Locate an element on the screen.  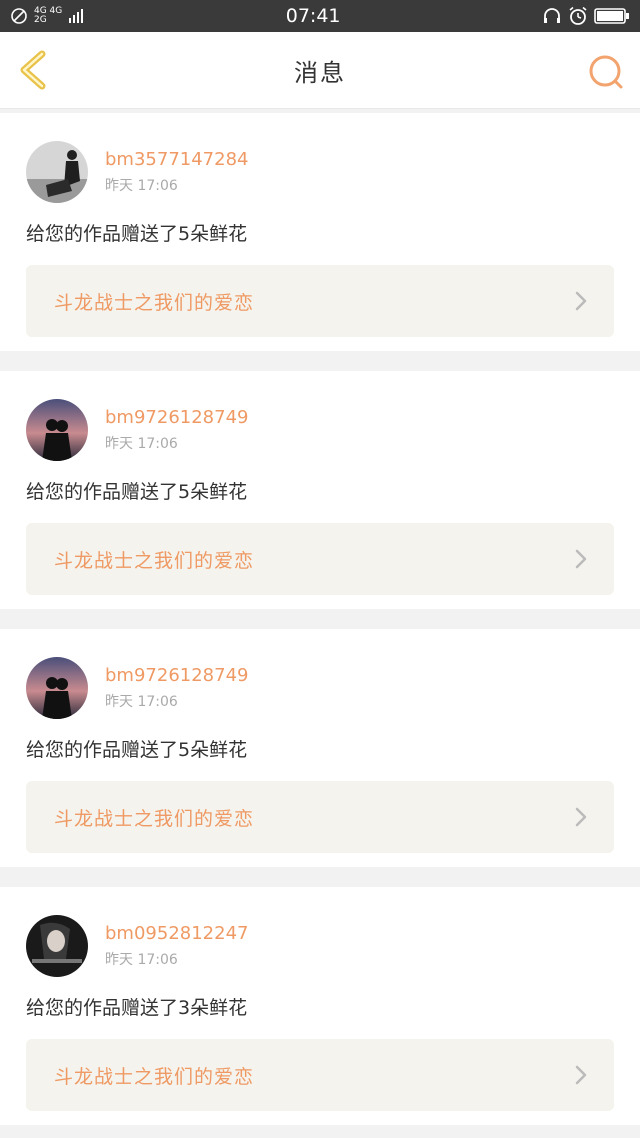
username: bm0952812247 is located at coordinates (176, 933).